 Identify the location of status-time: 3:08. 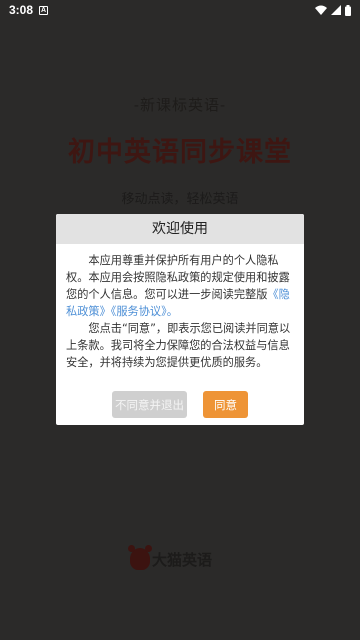
(21, 10).